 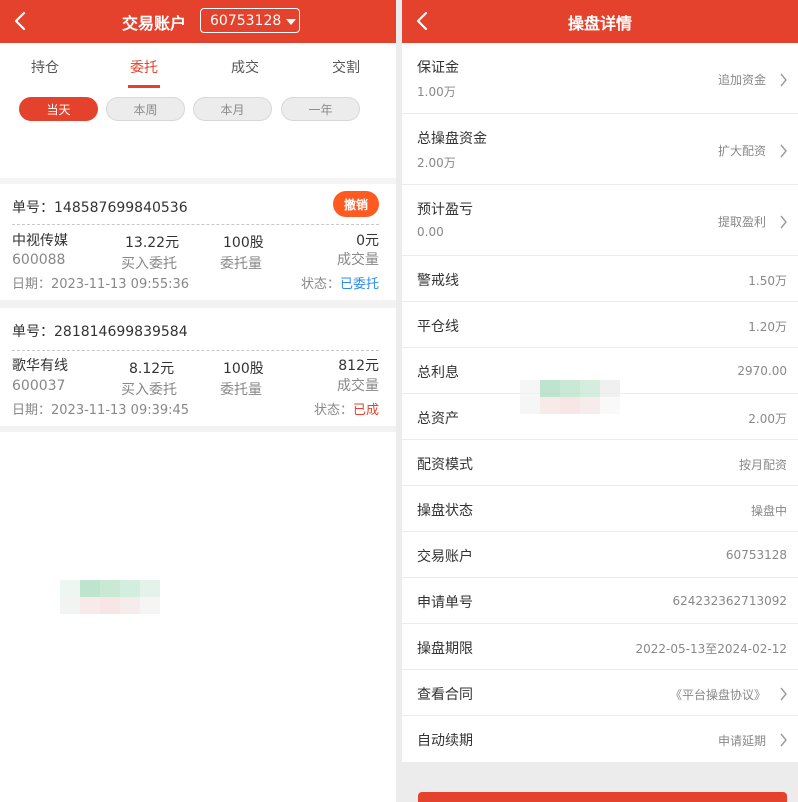 I want to click on row-value: 624232362713092, so click(x=729, y=601).